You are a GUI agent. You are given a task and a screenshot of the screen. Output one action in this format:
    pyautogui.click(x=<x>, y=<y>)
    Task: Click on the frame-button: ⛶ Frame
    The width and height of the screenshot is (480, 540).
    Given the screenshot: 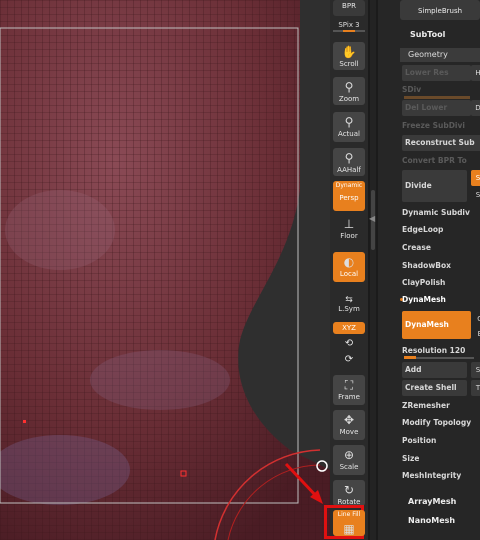 What is the action you would take?
    pyautogui.click(x=349, y=390)
    